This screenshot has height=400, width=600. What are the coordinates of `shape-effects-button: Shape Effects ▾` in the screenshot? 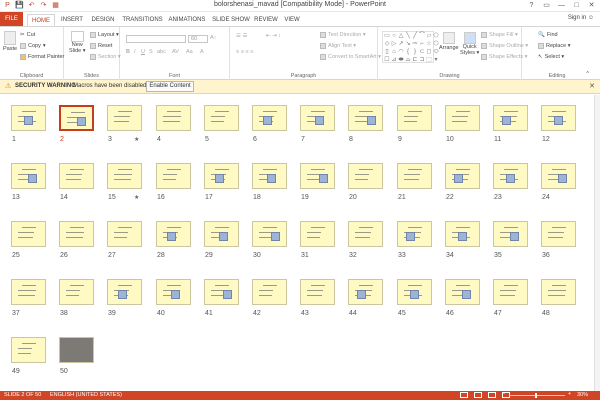 It's located at (504, 57).